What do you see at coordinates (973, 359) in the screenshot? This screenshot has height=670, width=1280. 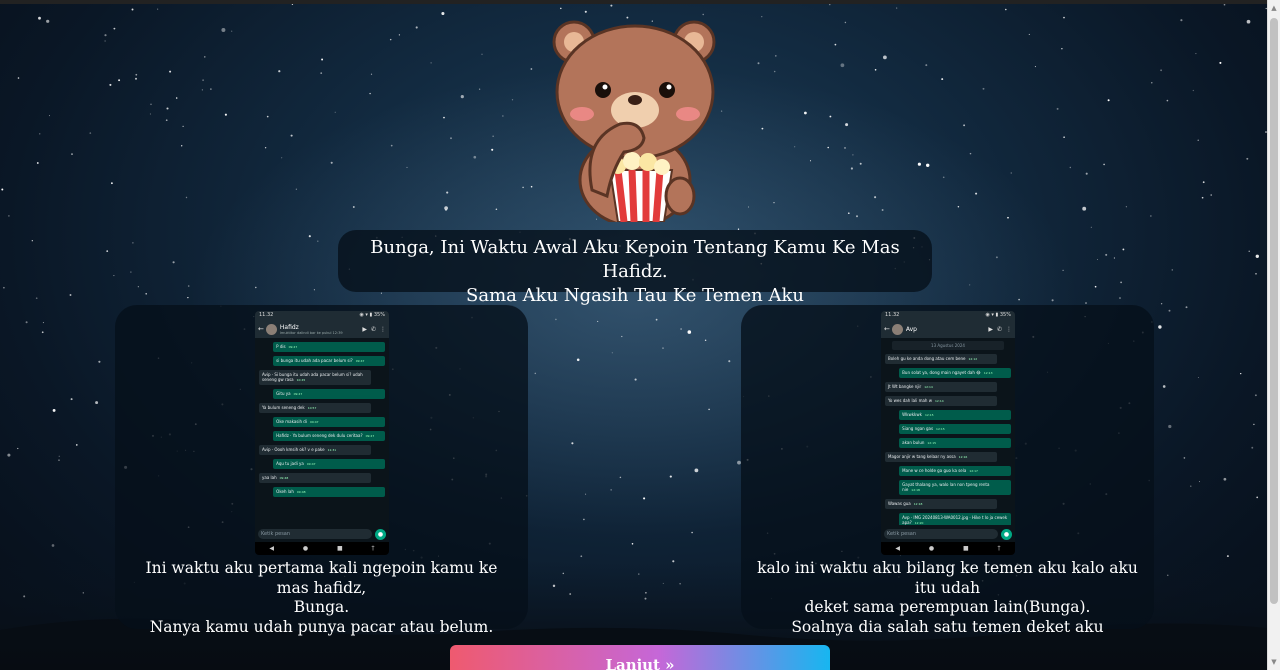 I see `message-time: 12:12` at bounding box center [973, 359].